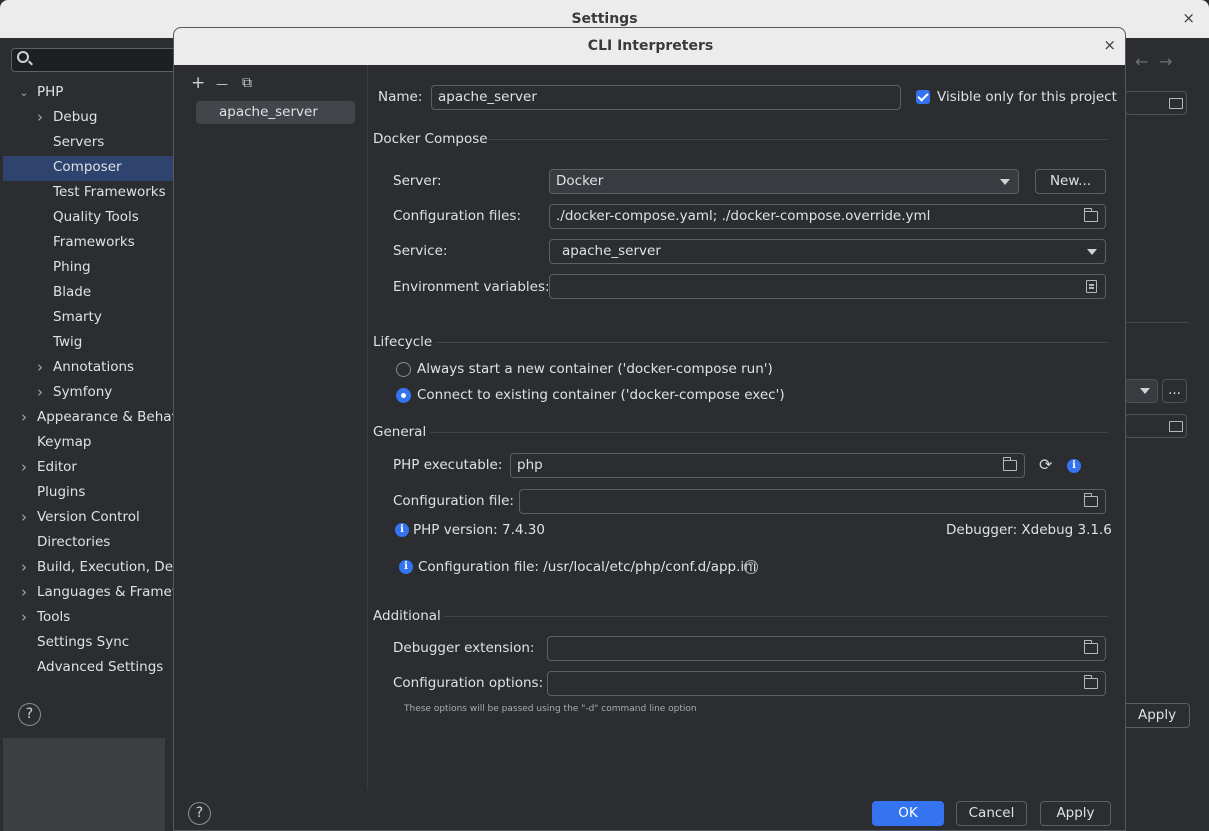 The height and width of the screenshot is (831, 1209). Describe the element at coordinates (87, 167) in the screenshot. I see `sidebar-item: Composer` at that location.